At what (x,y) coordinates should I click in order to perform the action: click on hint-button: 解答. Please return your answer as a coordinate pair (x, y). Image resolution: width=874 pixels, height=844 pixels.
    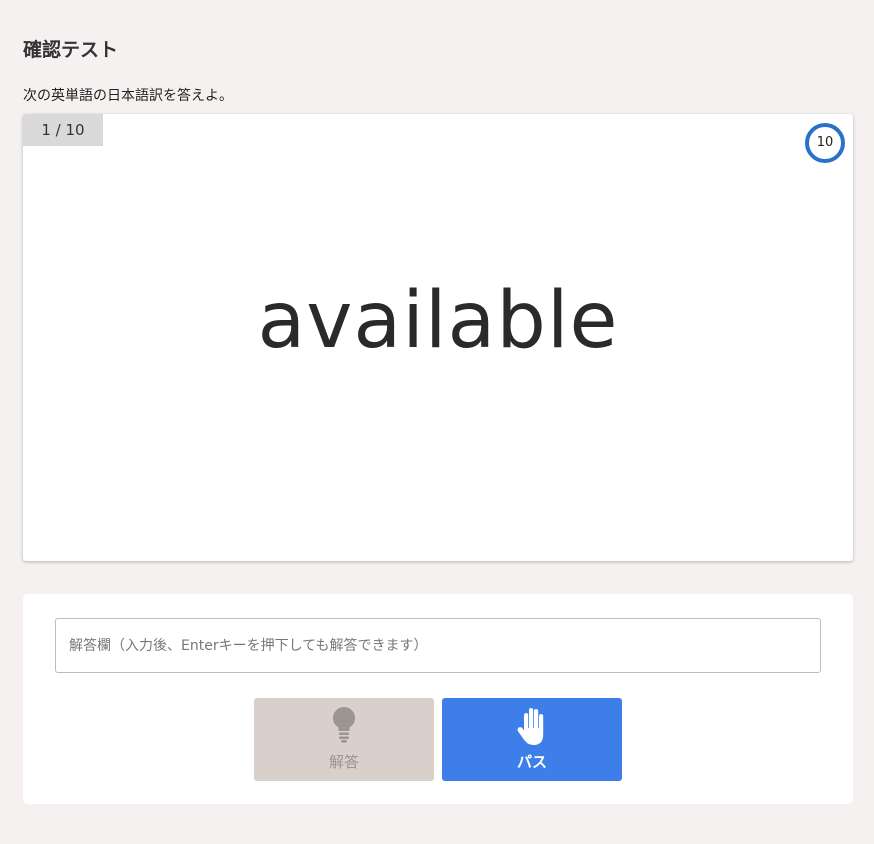
    Looking at the image, I should click on (344, 739).